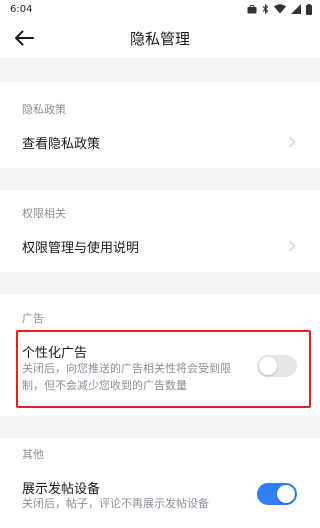 This screenshot has height=528, width=320. I want to click on back-arrow-icon, so click(24, 38).